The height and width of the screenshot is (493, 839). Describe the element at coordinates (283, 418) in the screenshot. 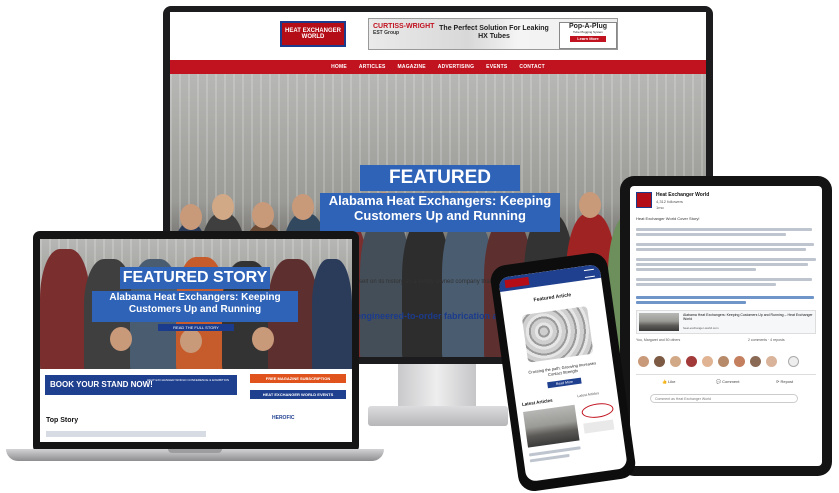

I see `laptop-sponsor-logo: HEROFIC` at that location.